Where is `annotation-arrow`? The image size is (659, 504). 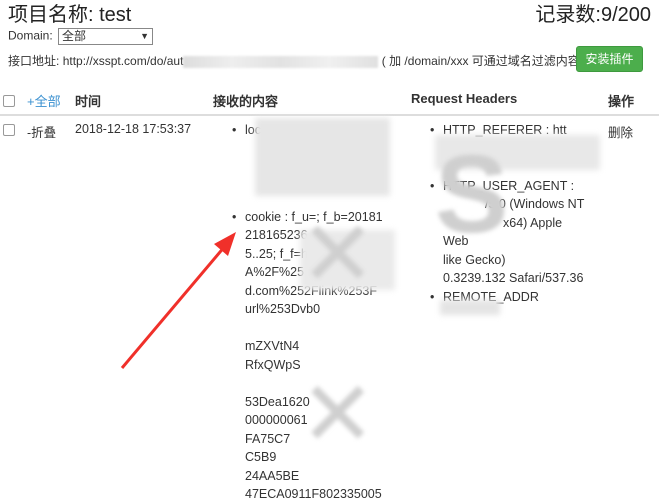
annotation-arrow is located at coordinates (178, 300).